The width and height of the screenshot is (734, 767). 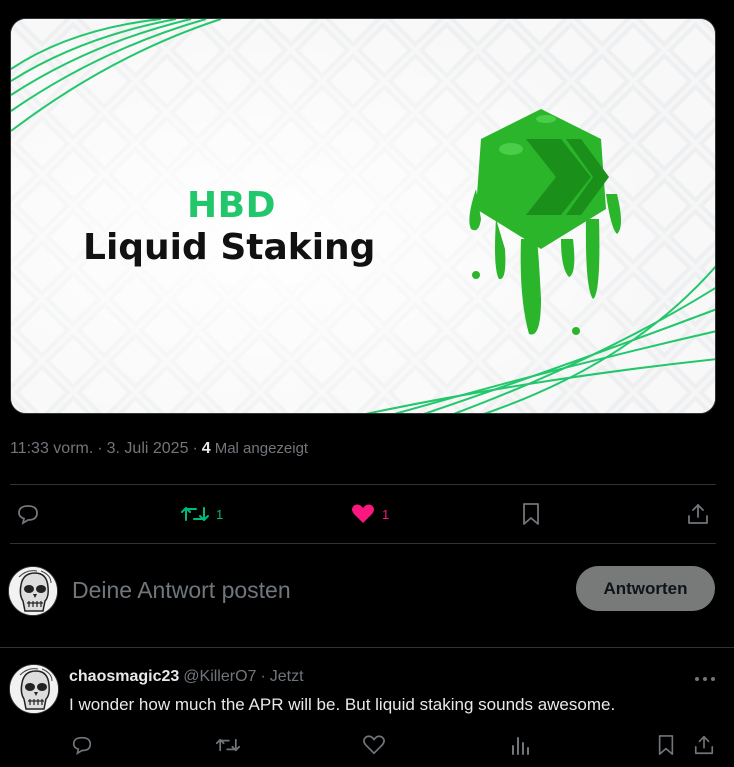 I want to click on hive-logo-green-slime-icon, so click(x=545, y=222).